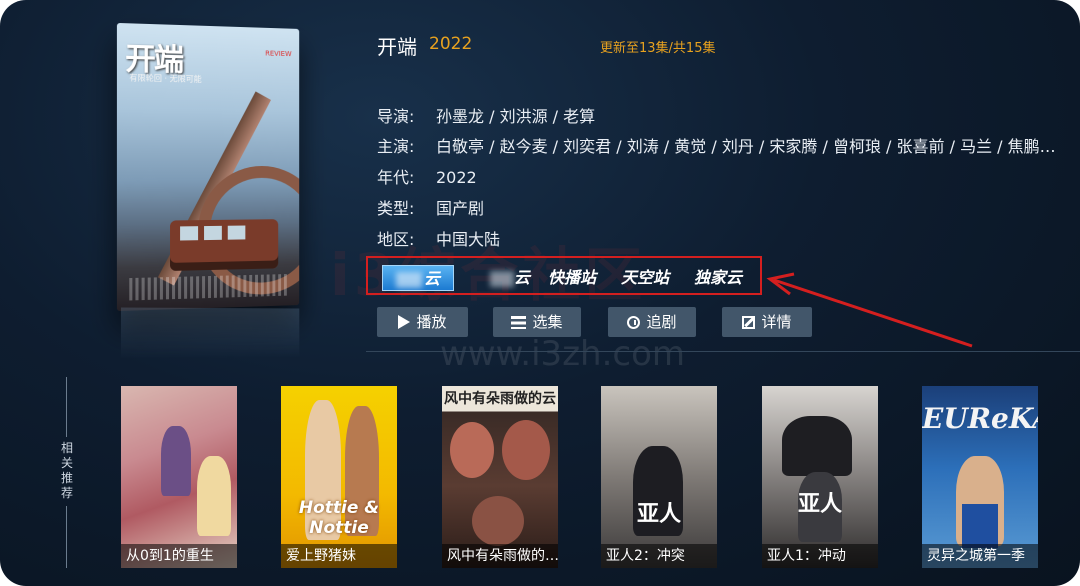 The height and width of the screenshot is (586, 1080). I want to click on play-button: 播放, so click(422, 322).